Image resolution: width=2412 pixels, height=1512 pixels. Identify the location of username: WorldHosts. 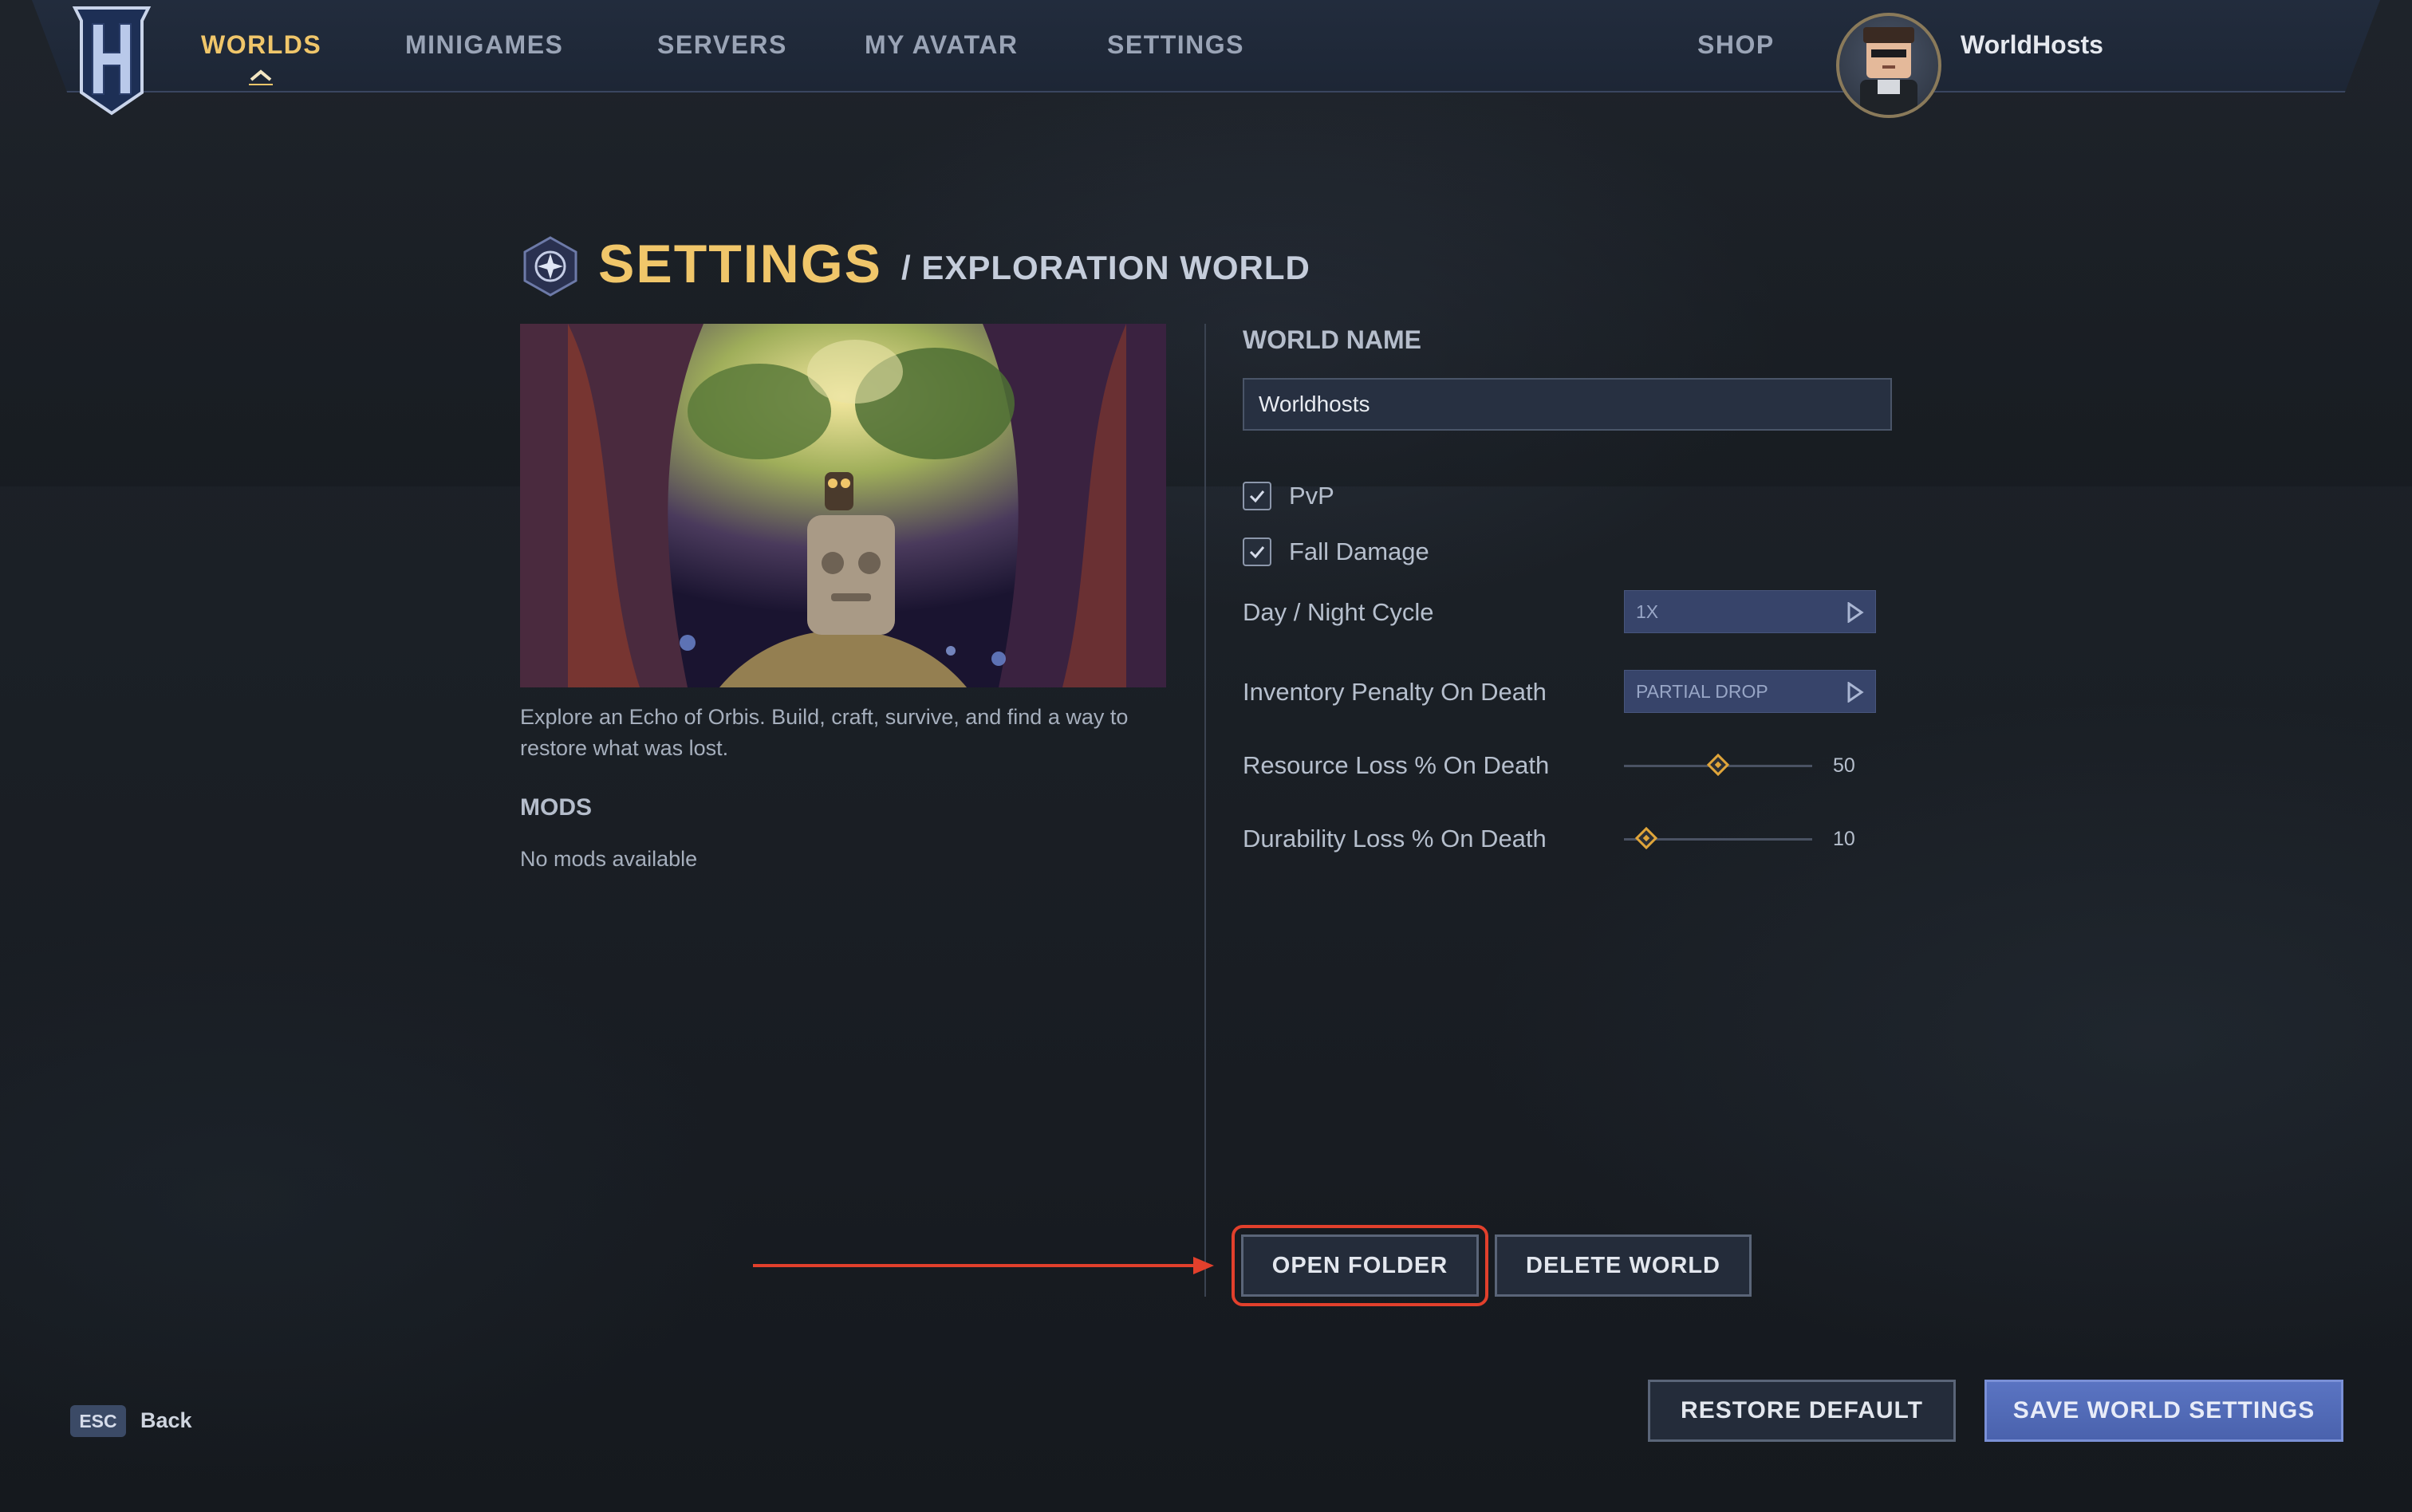
(2032, 45).